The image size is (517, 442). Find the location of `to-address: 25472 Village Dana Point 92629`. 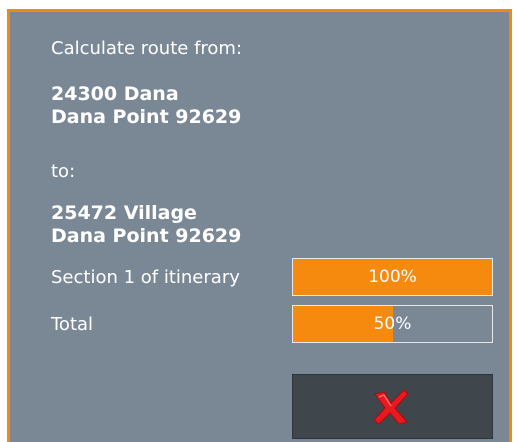

to-address: 25472 Village Dana Point 92629 is located at coordinates (146, 225).